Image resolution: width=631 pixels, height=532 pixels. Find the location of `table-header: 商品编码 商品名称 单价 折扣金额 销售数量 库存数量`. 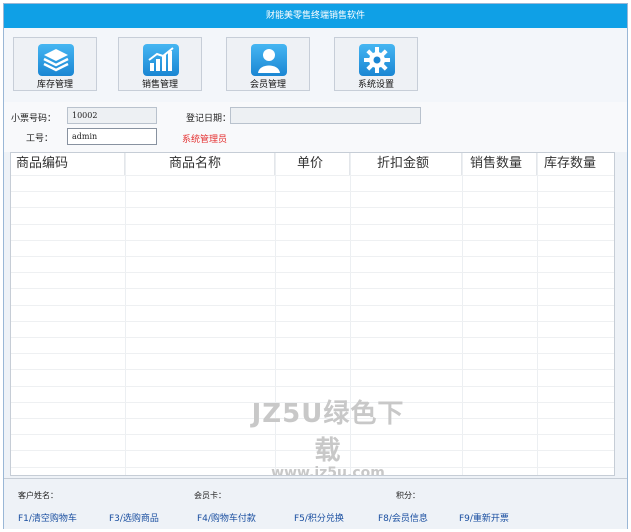

table-header: 商品编码 商品名称 单价 折扣金额 销售数量 库存数量 is located at coordinates (312, 164).